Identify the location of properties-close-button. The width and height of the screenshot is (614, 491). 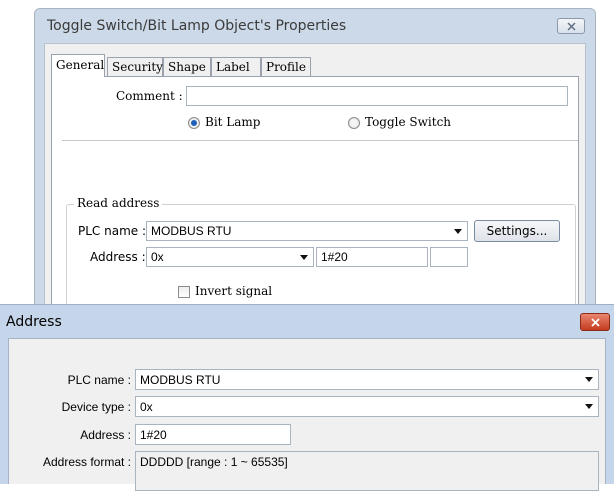
(571, 26).